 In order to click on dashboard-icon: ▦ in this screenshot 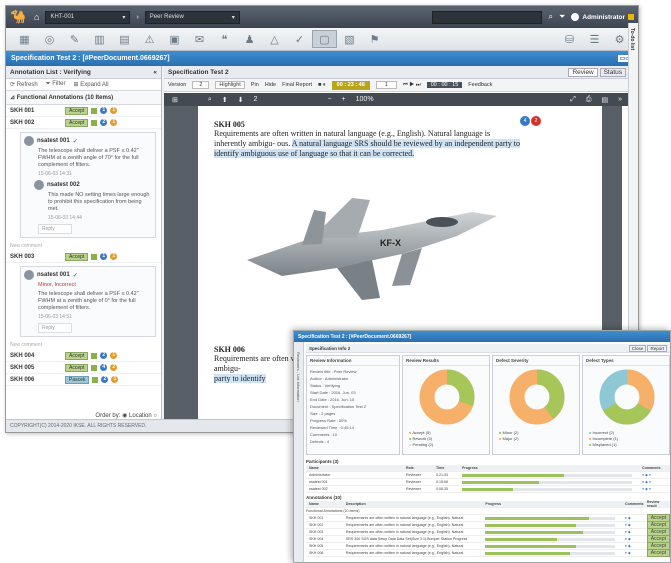, I will do `click(24, 39)`.